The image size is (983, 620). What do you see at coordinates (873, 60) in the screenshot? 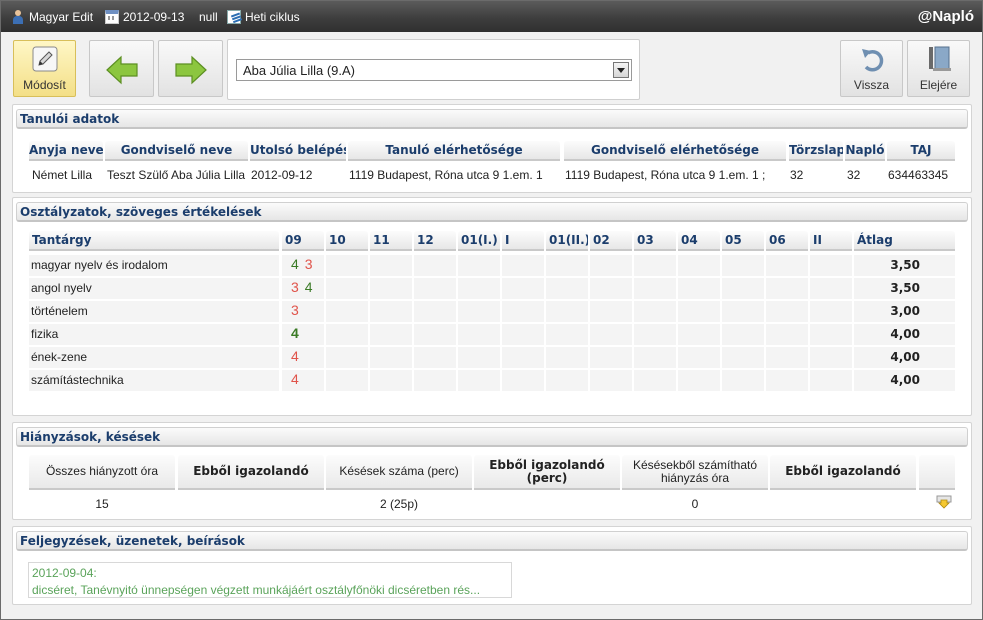
I see `undo-icon` at bounding box center [873, 60].